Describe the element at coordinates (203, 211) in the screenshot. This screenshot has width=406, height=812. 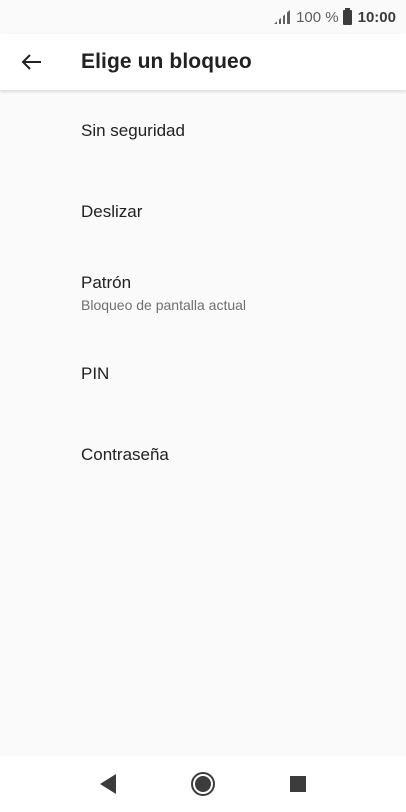
I see `option-deslizar: Deslizar` at that location.